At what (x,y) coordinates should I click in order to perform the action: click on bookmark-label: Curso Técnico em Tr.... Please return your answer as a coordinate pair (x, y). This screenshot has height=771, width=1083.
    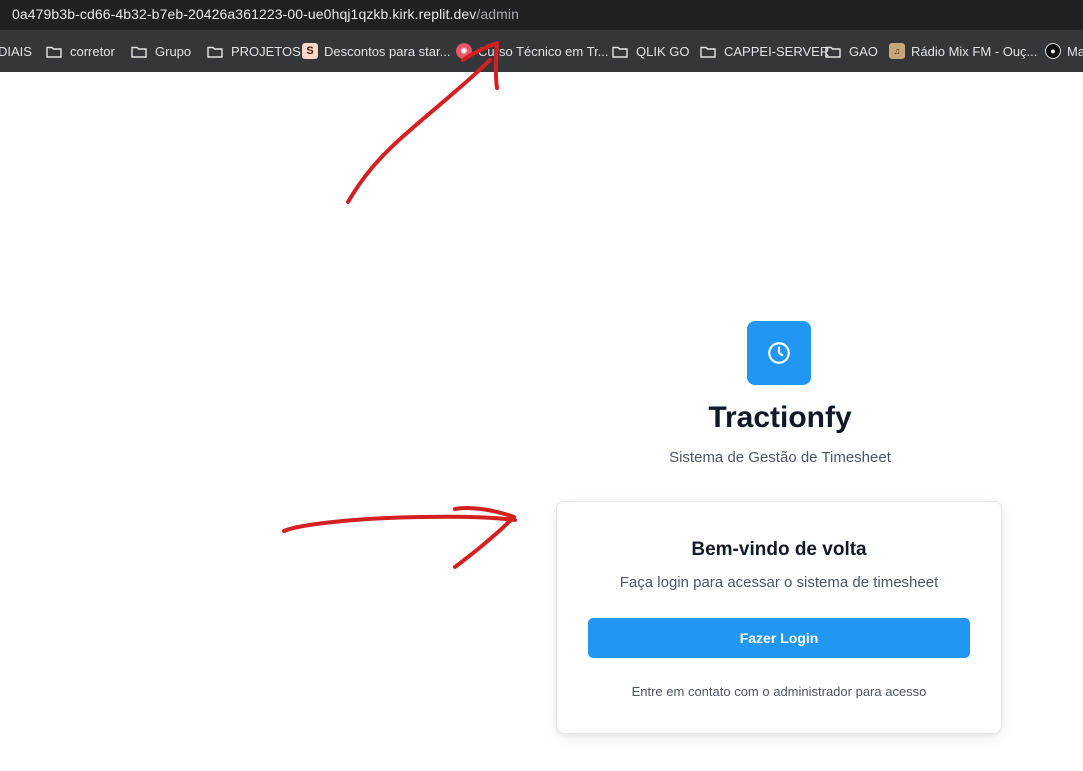
    Looking at the image, I should click on (543, 51).